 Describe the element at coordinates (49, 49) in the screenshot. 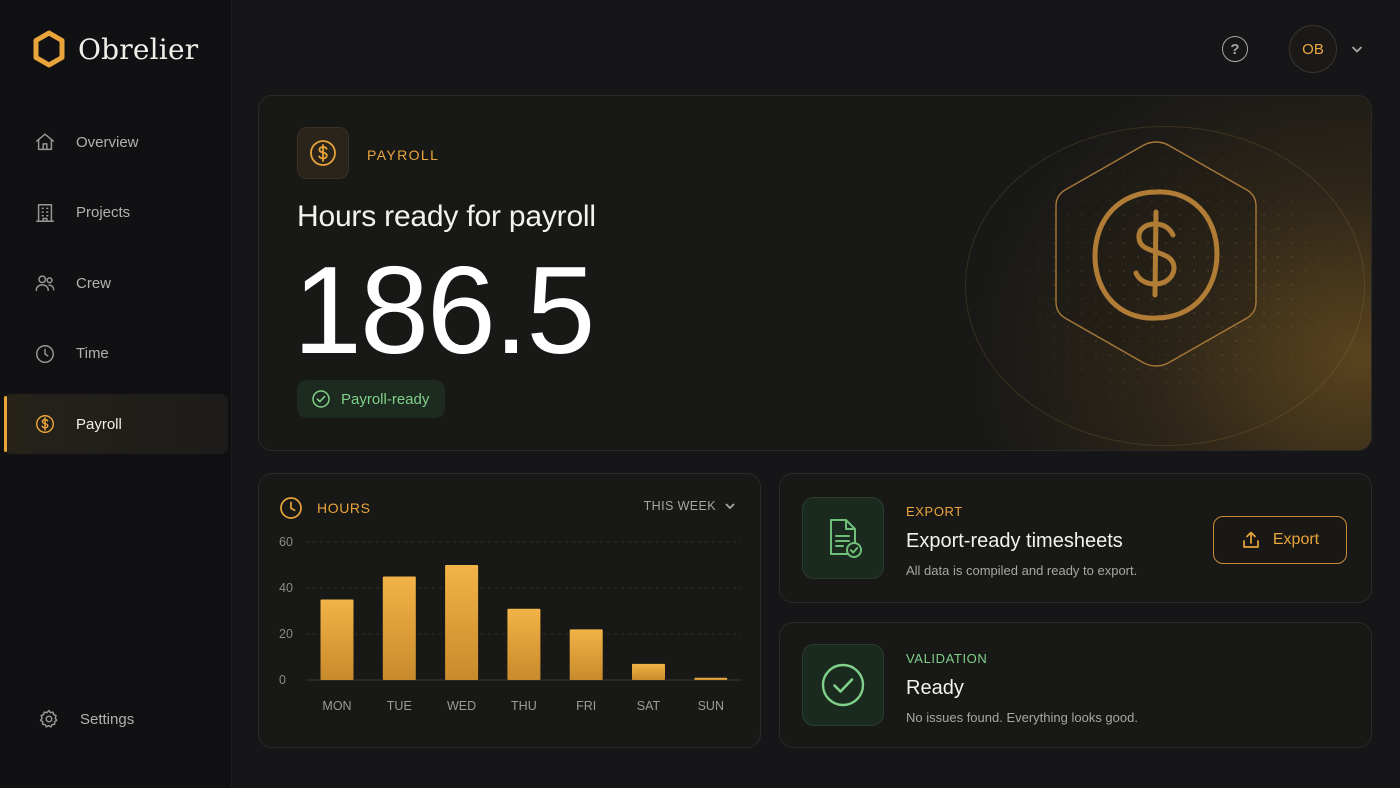

I see `hexagon-logo-icon` at that location.